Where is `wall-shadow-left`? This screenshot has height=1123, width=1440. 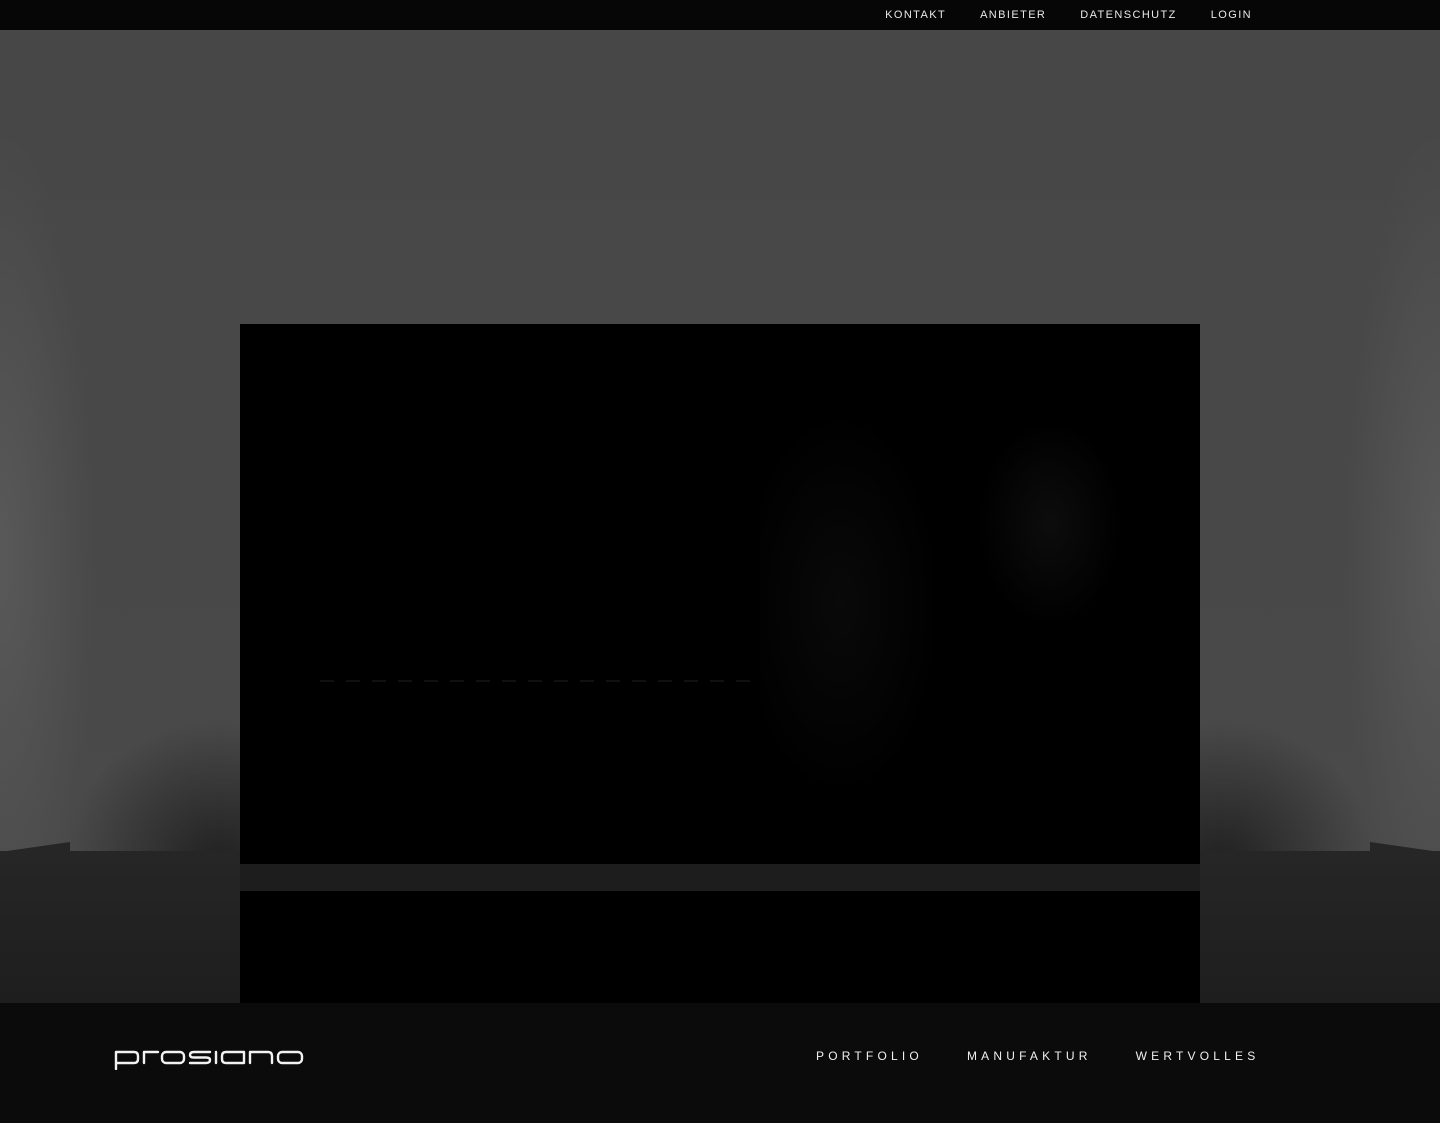
wall-shadow-left is located at coordinates (130, 725).